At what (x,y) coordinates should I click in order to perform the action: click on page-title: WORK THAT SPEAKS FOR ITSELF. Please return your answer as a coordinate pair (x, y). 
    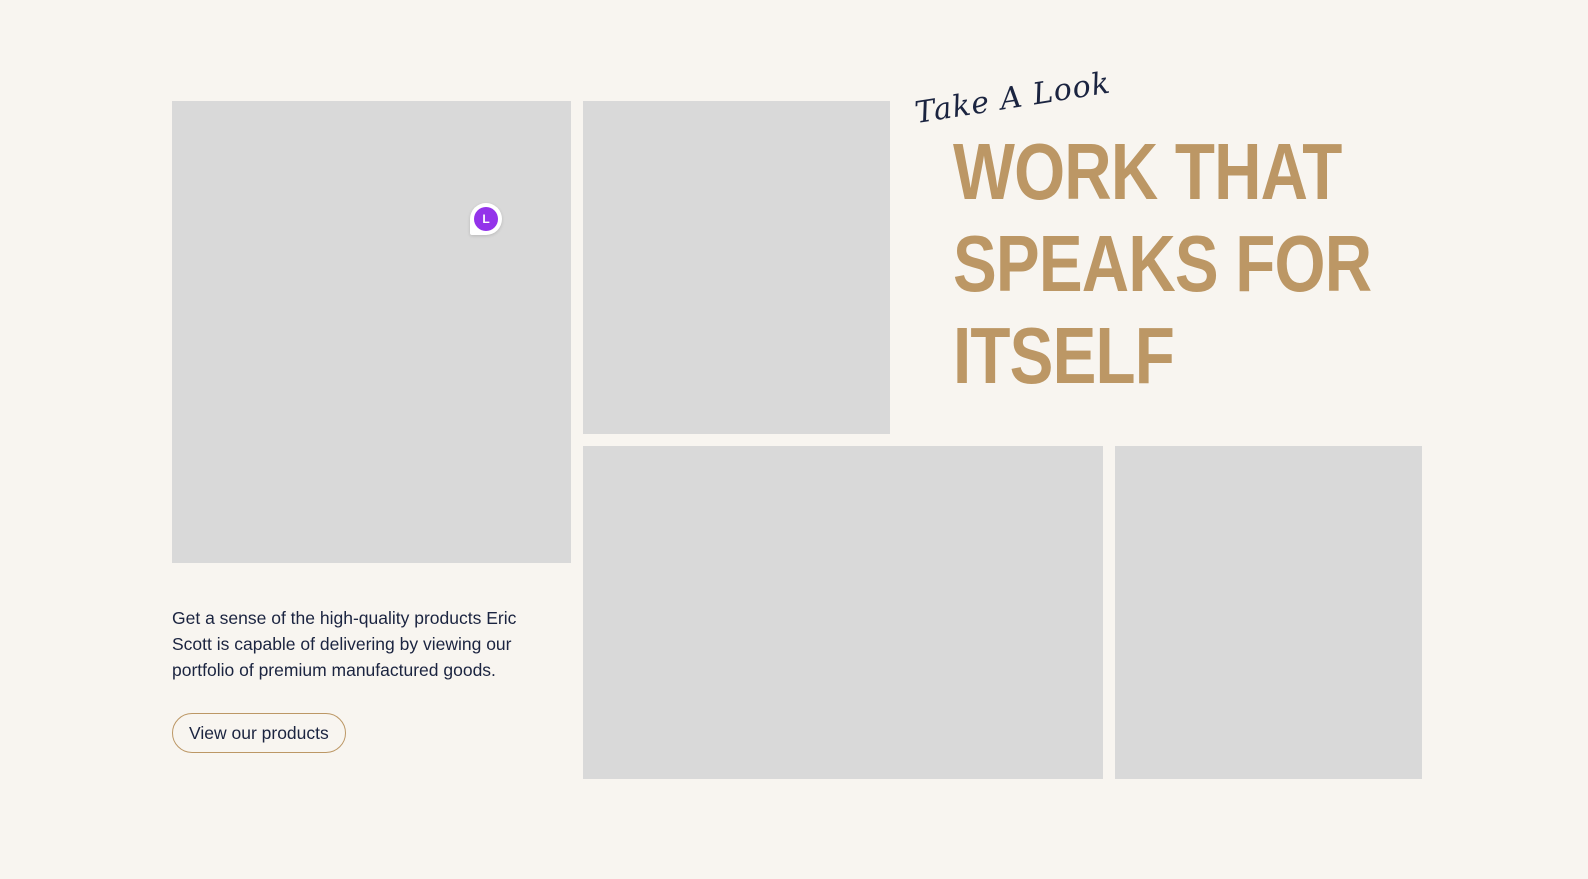
    Looking at the image, I should click on (1162, 264).